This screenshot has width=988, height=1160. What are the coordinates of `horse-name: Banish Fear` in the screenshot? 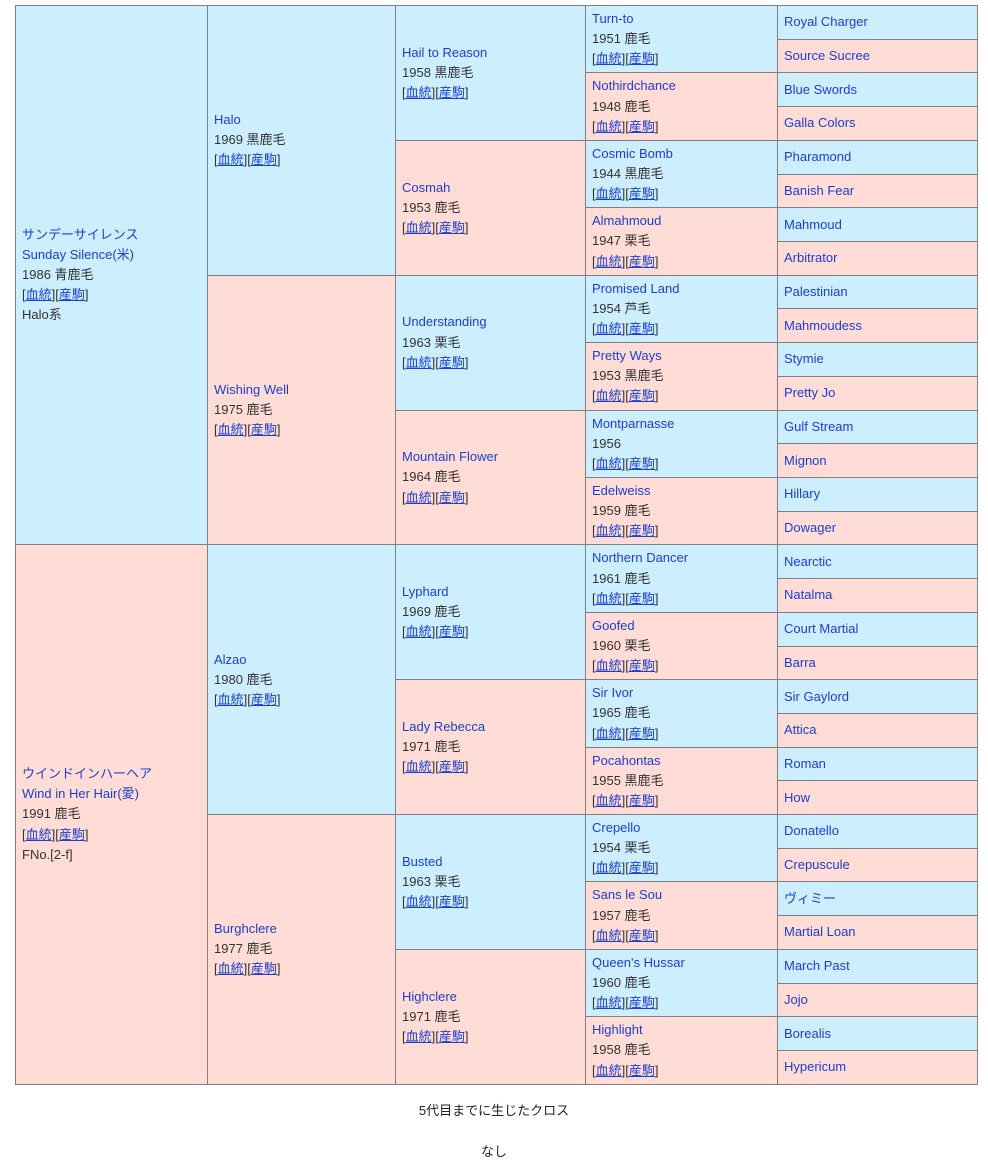 It's located at (877, 191).